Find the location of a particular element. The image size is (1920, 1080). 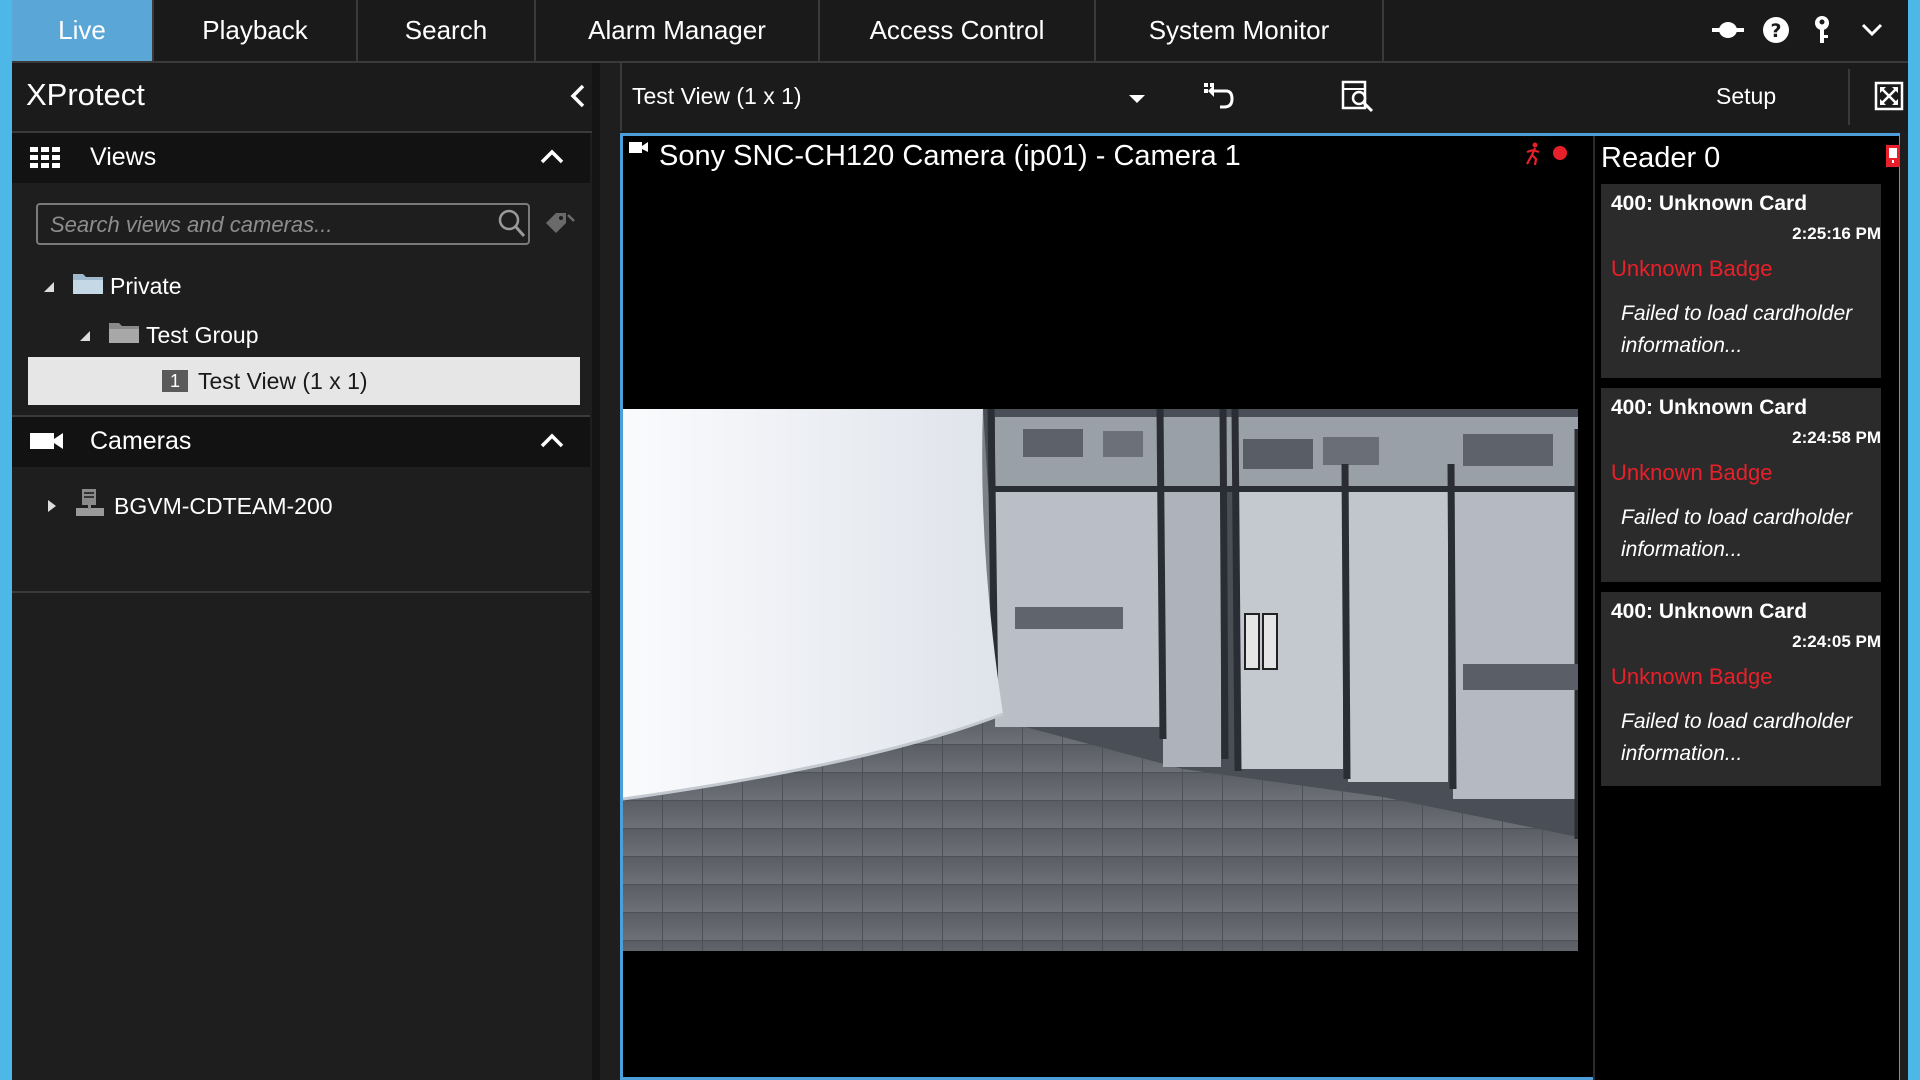

event-time: 2:25:16 PM is located at coordinates (1836, 233).